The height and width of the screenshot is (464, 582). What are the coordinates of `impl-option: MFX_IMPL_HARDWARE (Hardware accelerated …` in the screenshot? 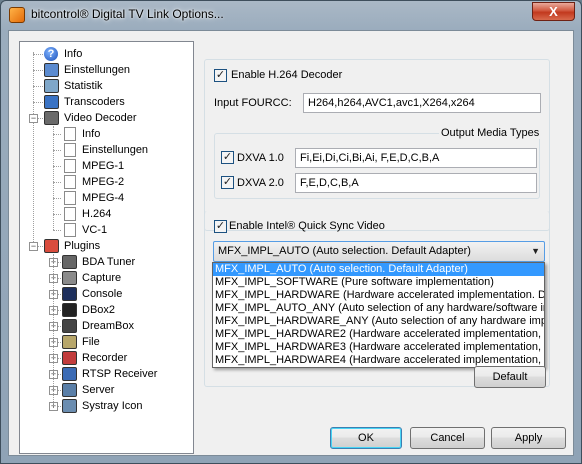 It's located at (378, 295).